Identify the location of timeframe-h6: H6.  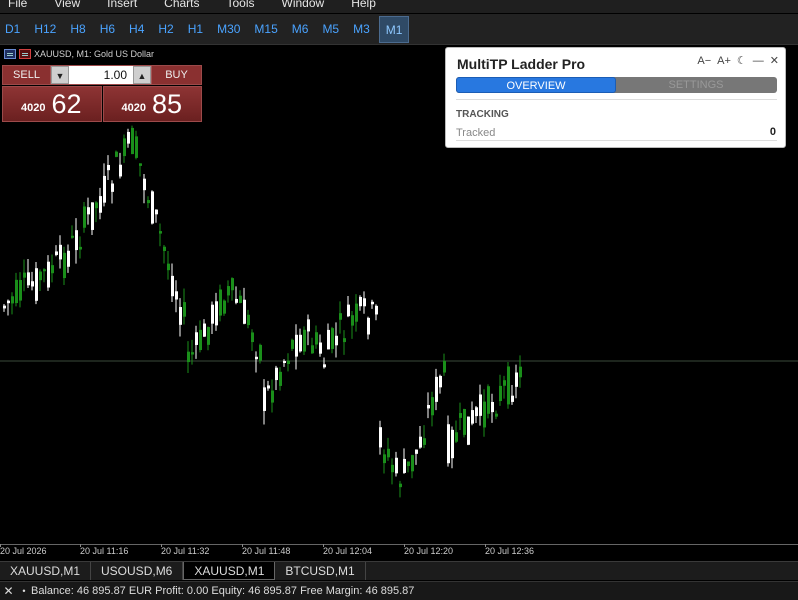
(107, 29).